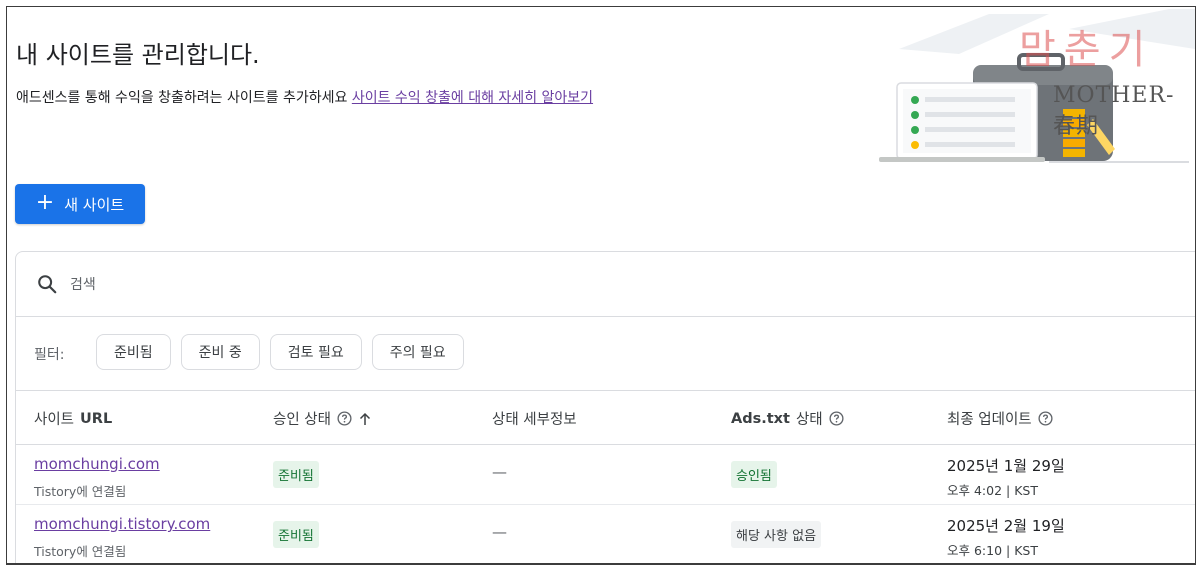  I want to click on last-update-date: 2025년 1월 29일, so click(1006, 466).